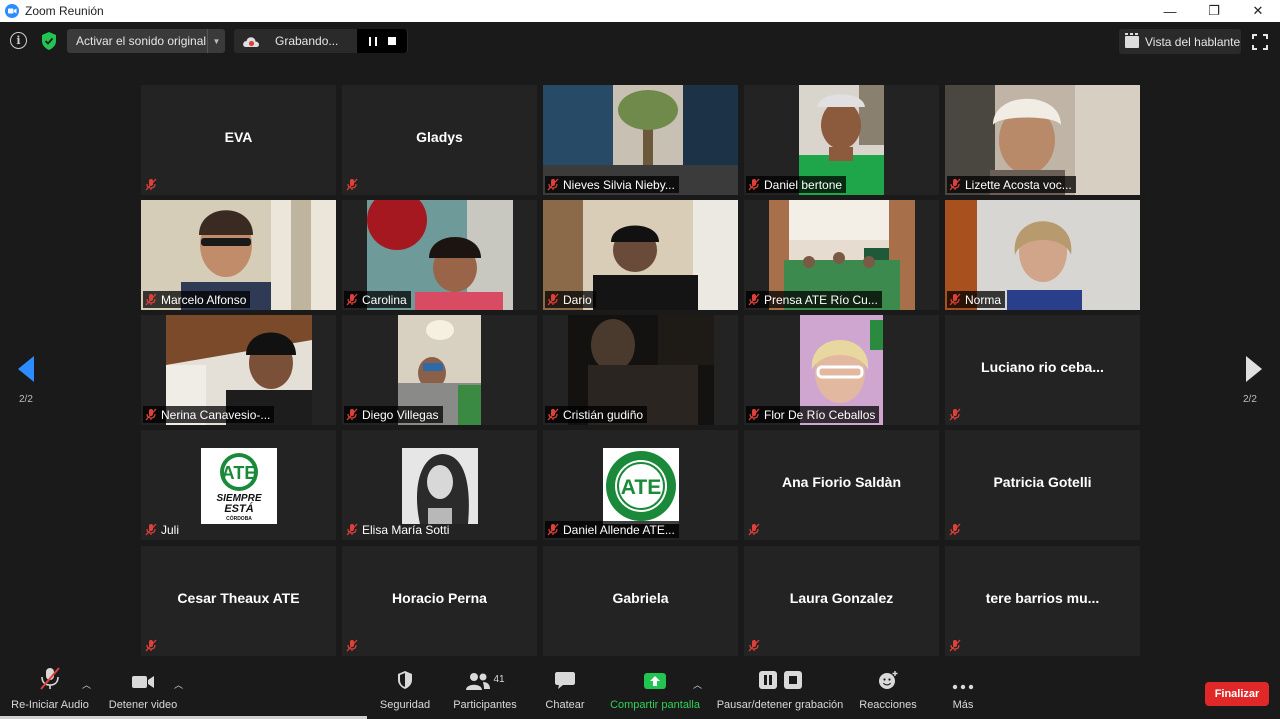 This screenshot has height=719, width=1280. I want to click on close-button: ✕, so click(1258, 11).